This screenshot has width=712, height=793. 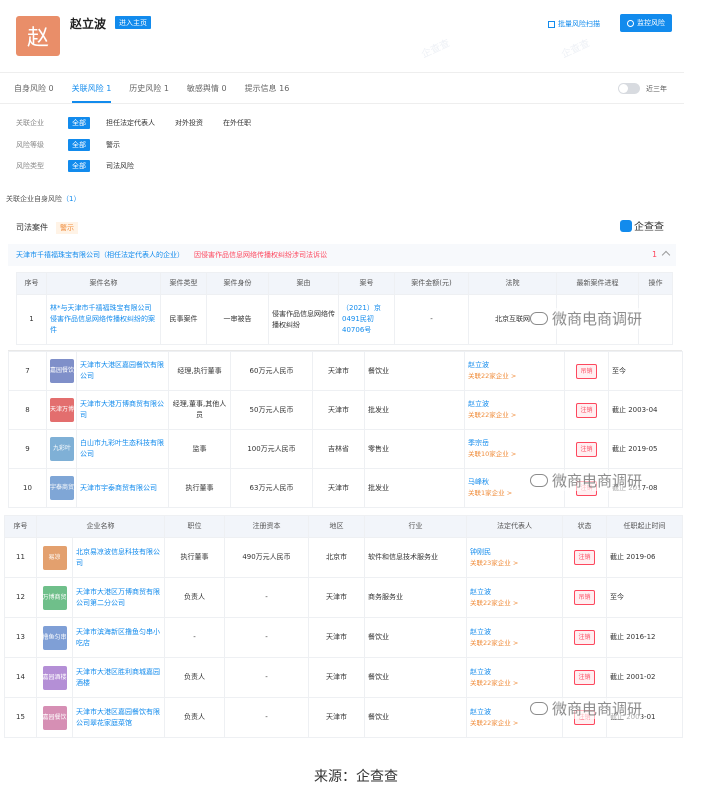 What do you see at coordinates (122, 488) in the screenshot?
I see `company-name-link: 天津市宇泰商贸有限公司` at bounding box center [122, 488].